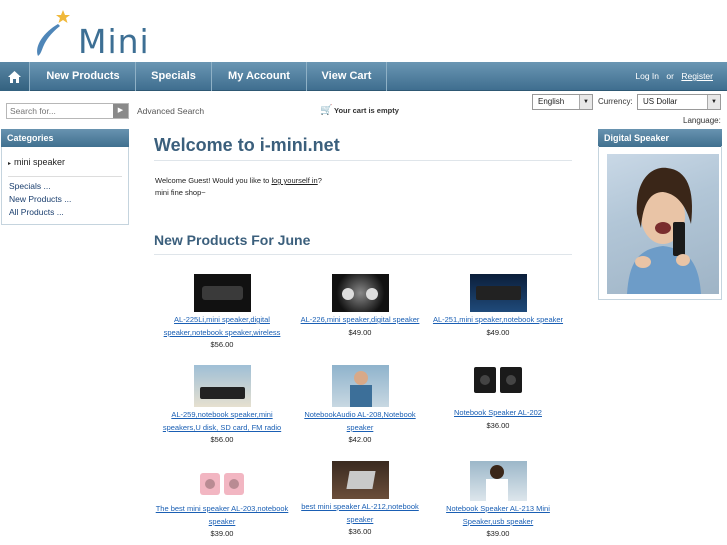 The width and height of the screenshot is (727, 545). I want to click on cart-status: 🛒 Your cart is empty, so click(359, 110).